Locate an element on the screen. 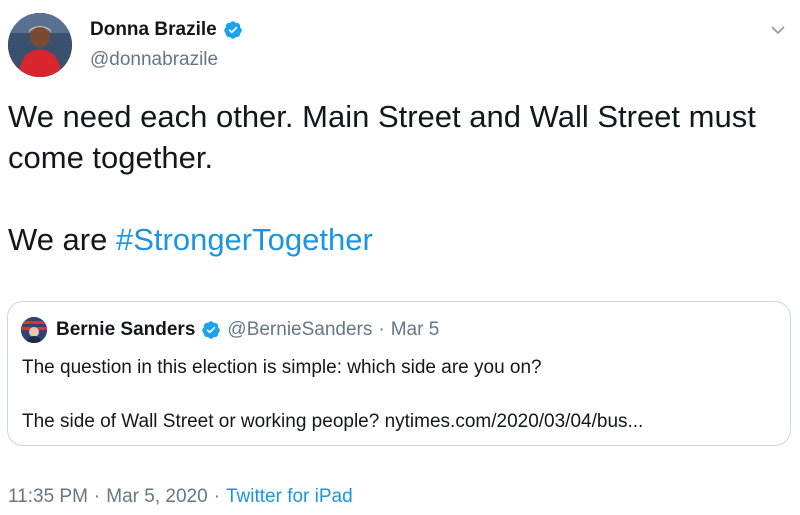 Image resolution: width=800 pixels, height=515 pixels. quoted-header: Bernie Sanders @BernieSanders · Mar 5 is located at coordinates (247, 330).